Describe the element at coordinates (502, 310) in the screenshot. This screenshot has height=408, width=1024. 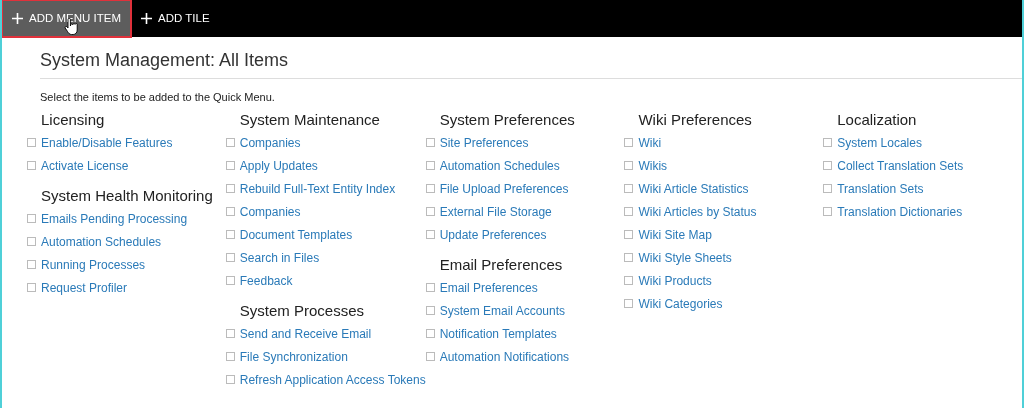
I see `item-link: System Email Accounts` at that location.